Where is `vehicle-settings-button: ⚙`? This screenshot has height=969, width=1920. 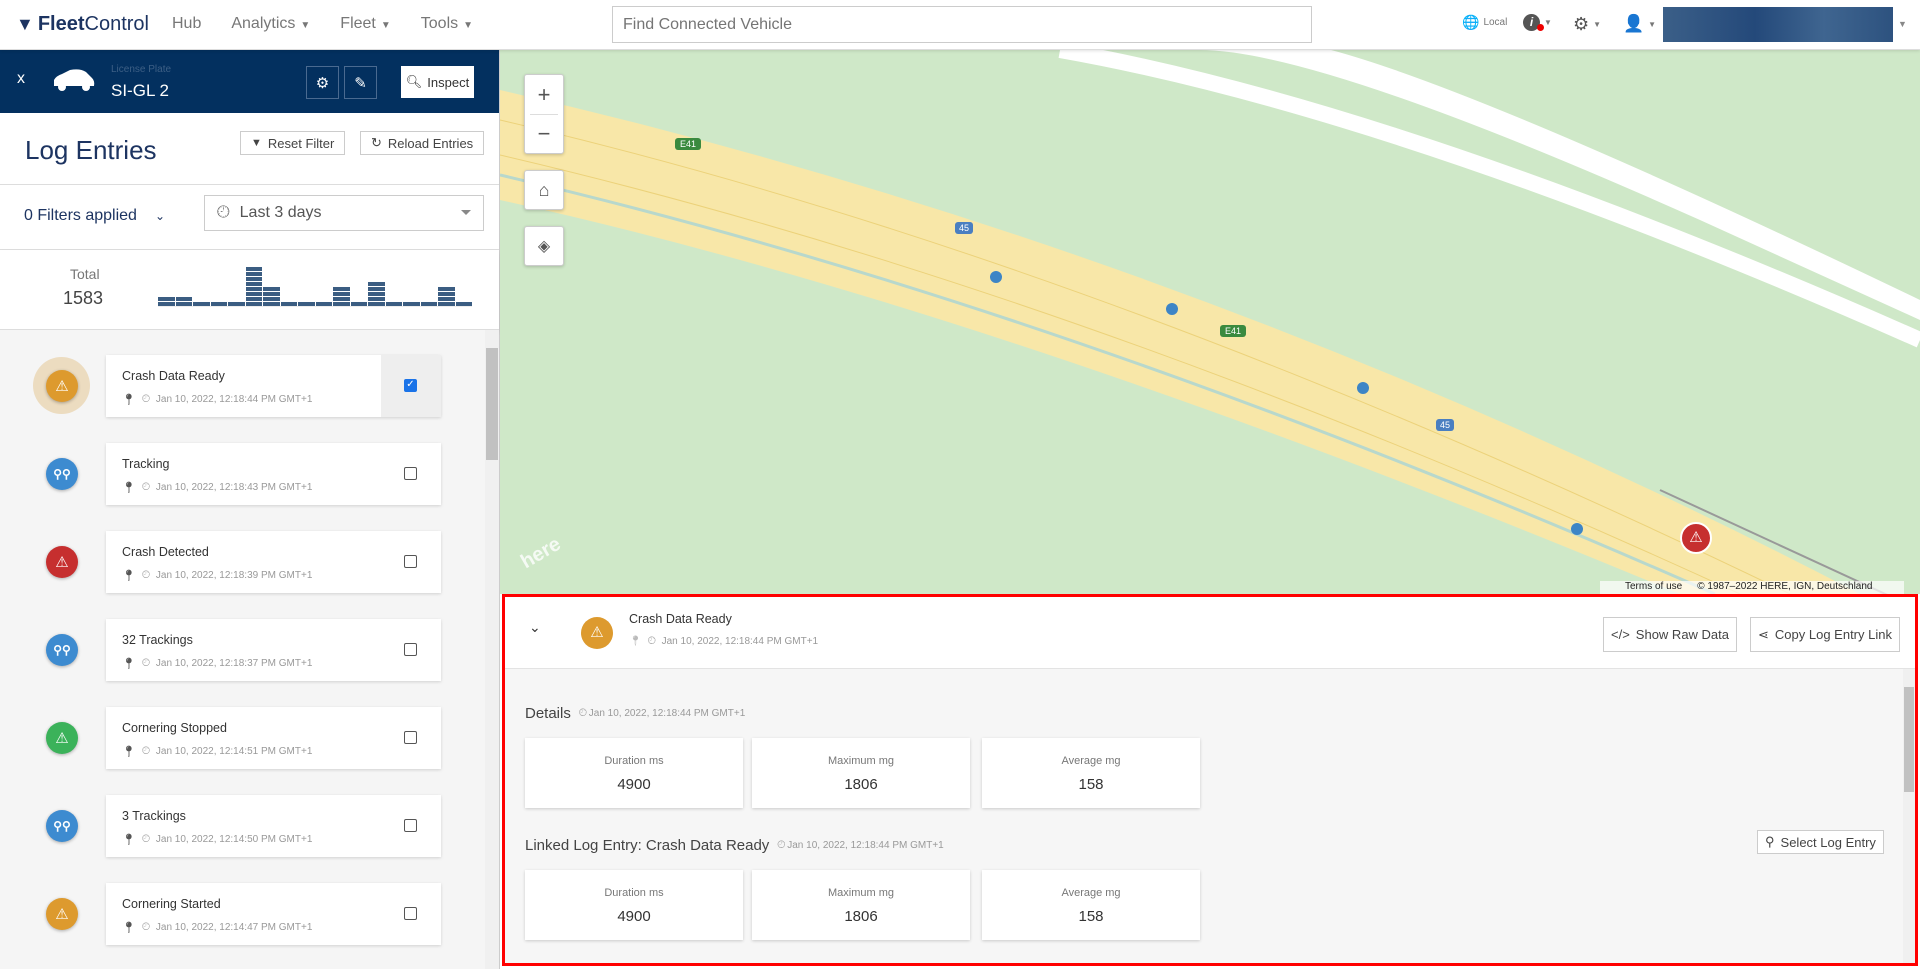 vehicle-settings-button: ⚙ is located at coordinates (322, 82).